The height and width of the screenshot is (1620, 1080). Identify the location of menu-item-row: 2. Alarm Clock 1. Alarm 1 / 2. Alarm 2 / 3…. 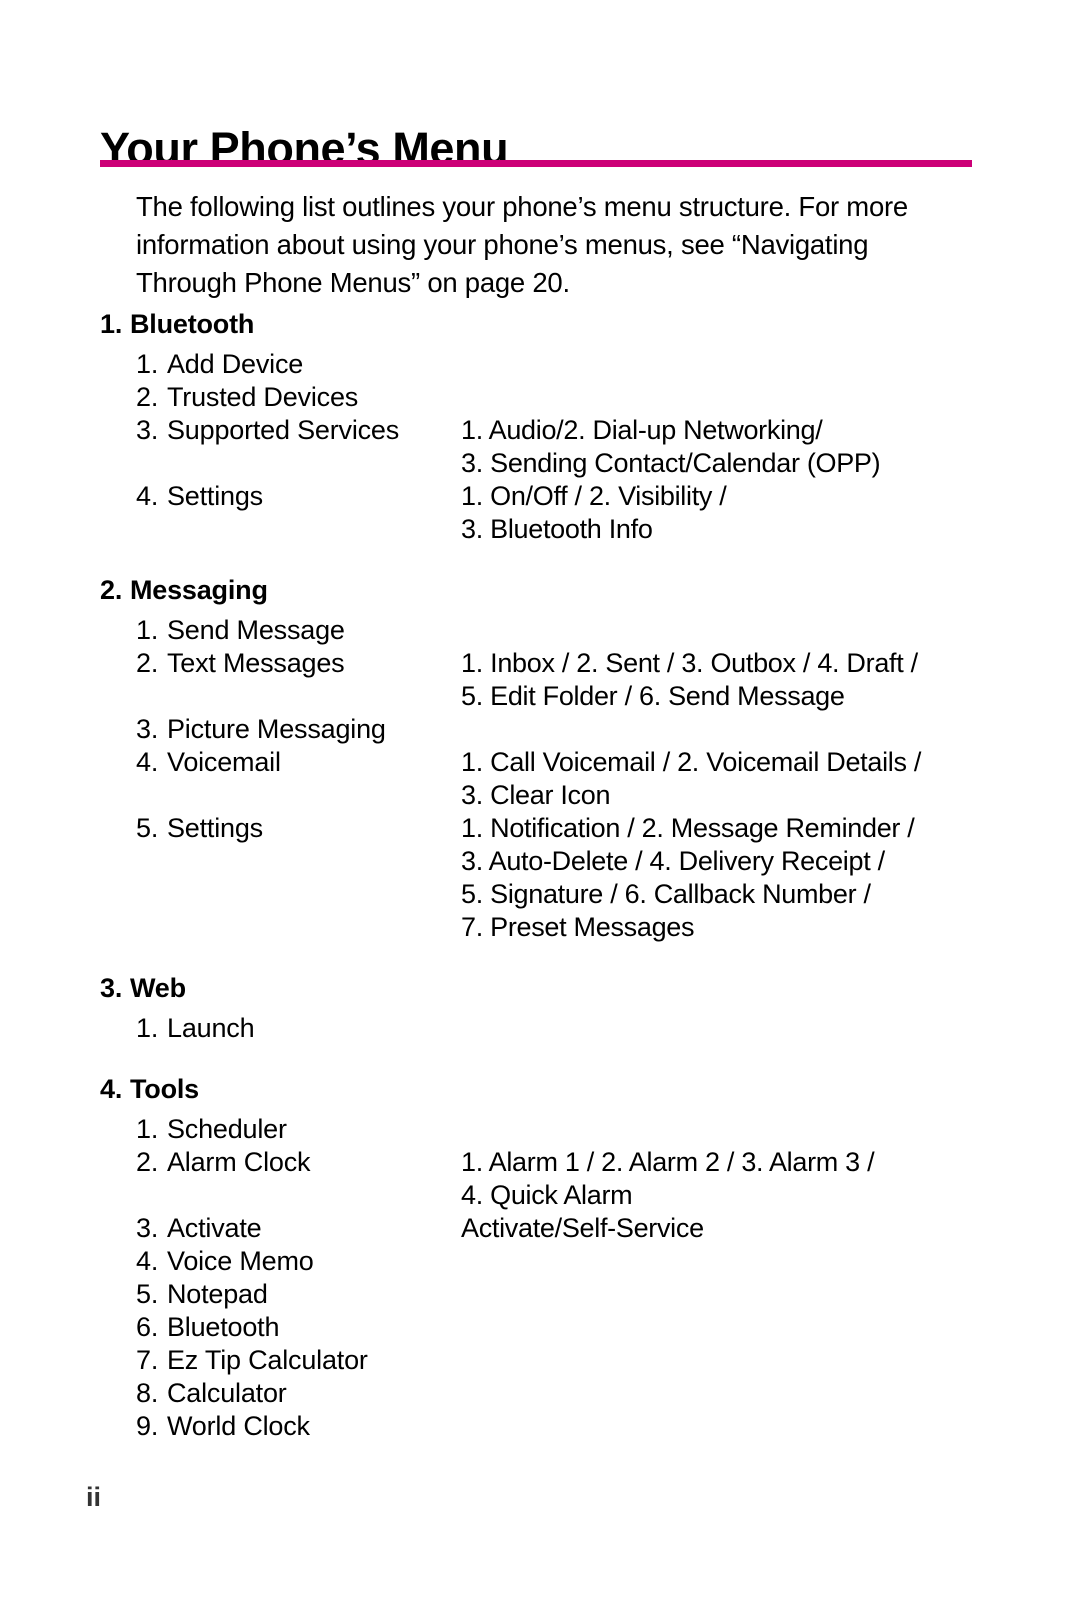
(540, 1179).